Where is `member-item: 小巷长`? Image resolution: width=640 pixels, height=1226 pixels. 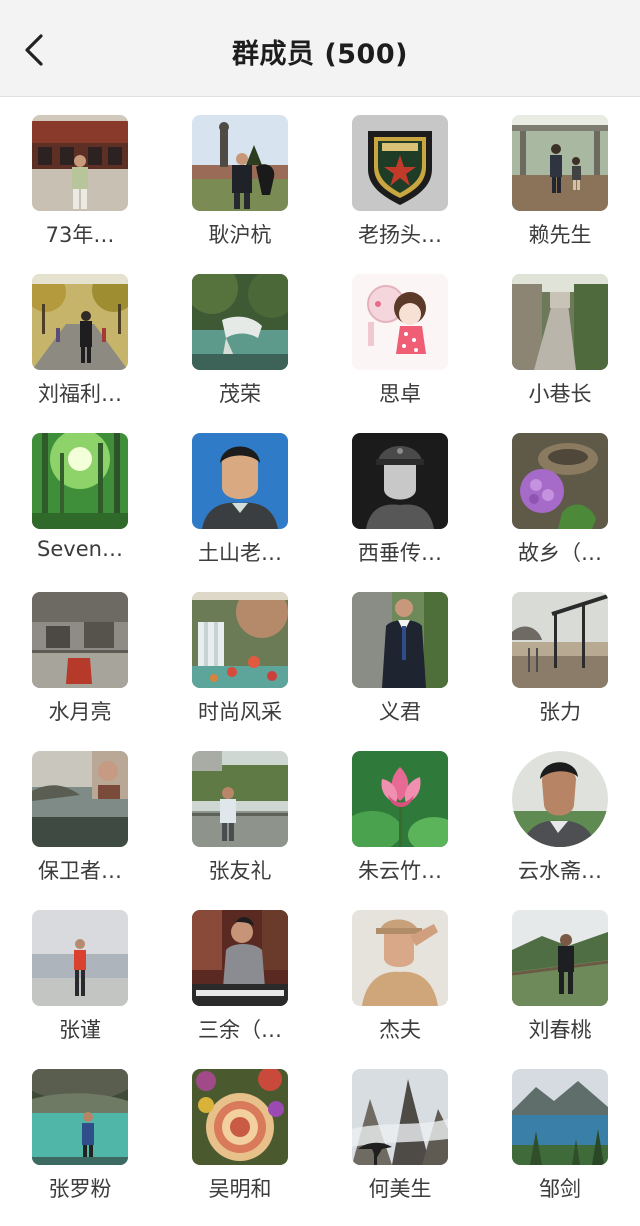 member-item: 小巷长 is located at coordinates (560, 350).